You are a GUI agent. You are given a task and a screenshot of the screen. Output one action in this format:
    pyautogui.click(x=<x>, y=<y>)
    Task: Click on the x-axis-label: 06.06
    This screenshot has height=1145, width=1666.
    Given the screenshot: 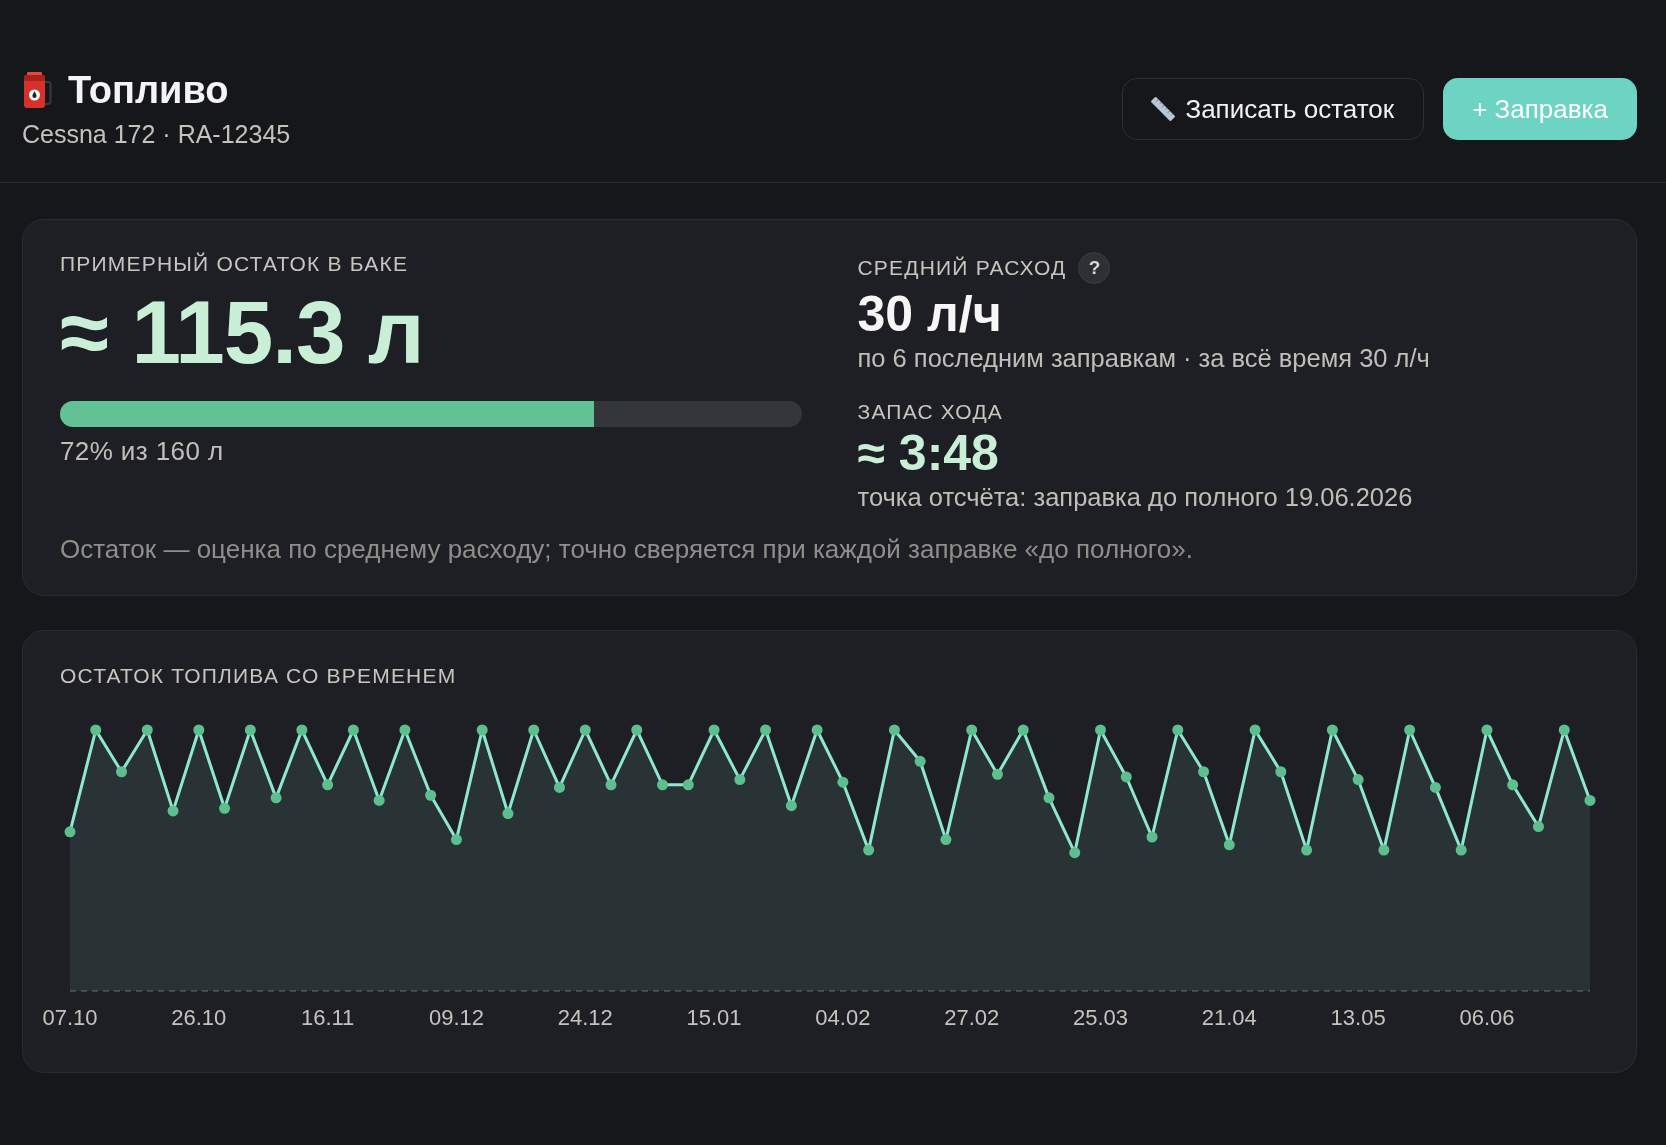 What is the action you would take?
    pyautogui.click(x=1487, y=1017)
    